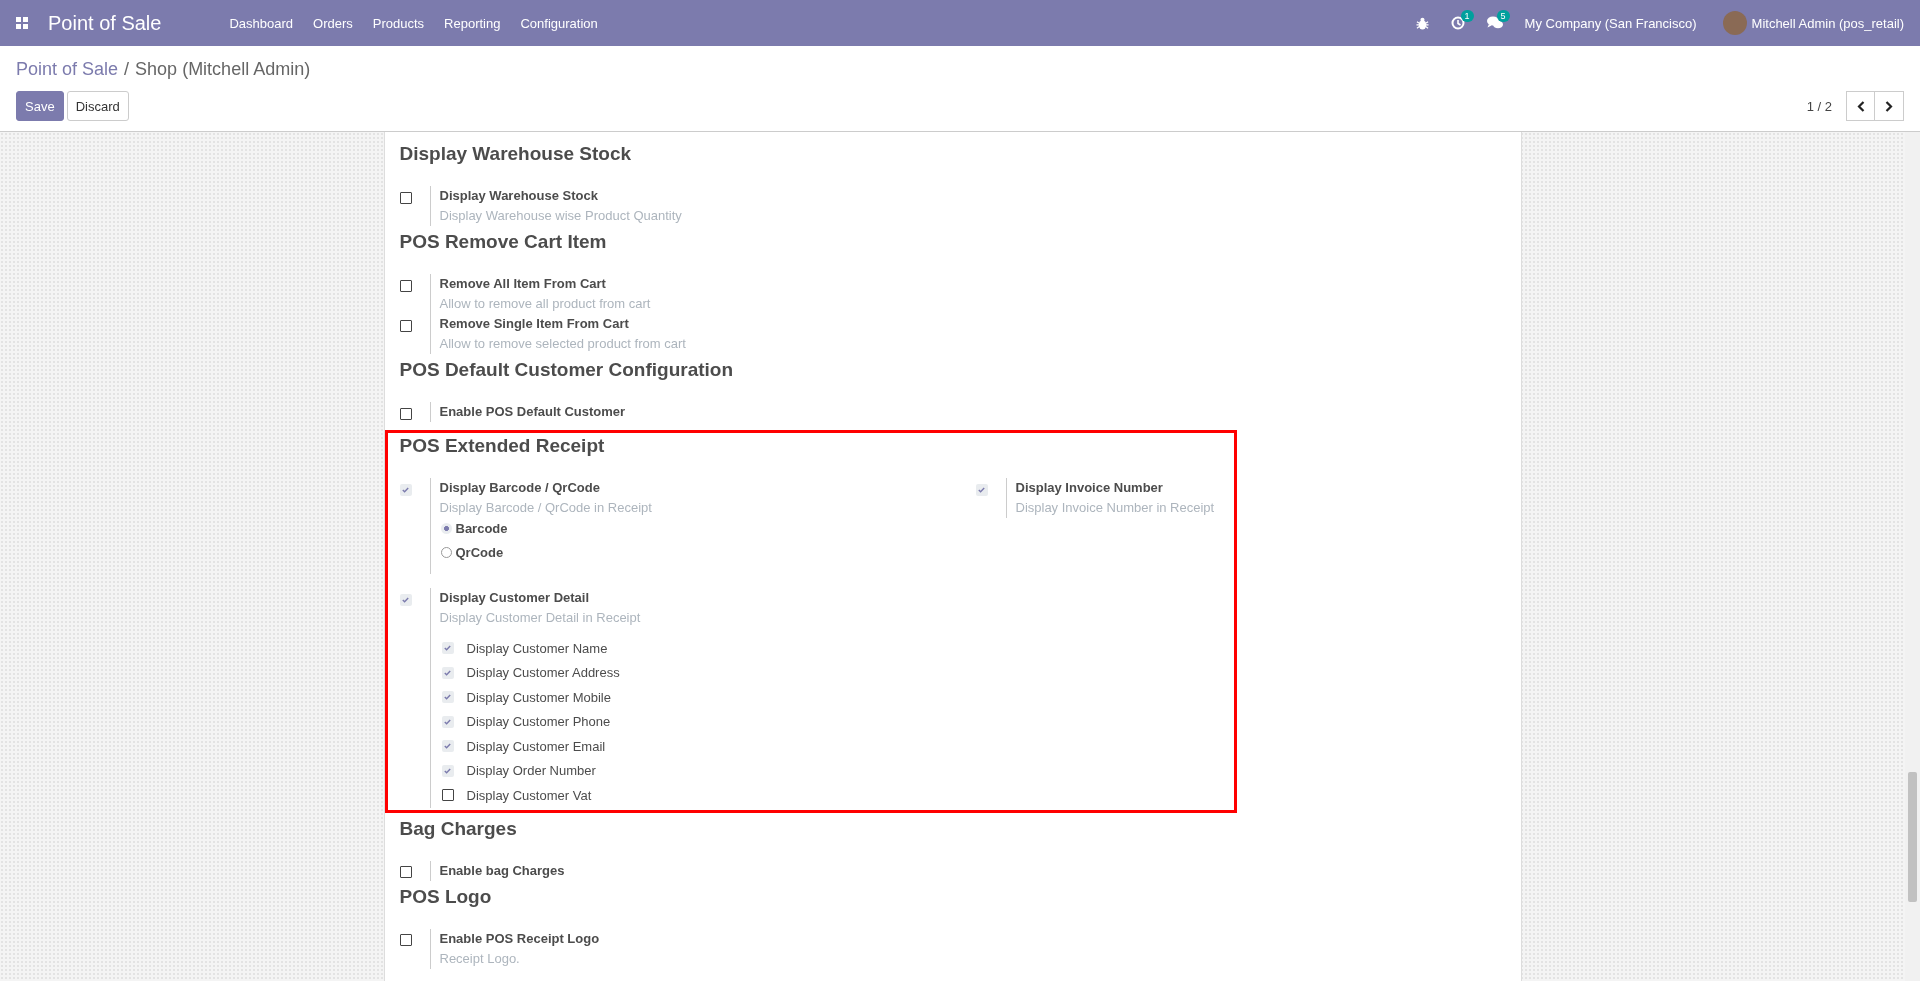 The height and width of the screenshot is (981, 1920). I want to click on setting-description: Allow to remove all product from cart, so click(545, 304).